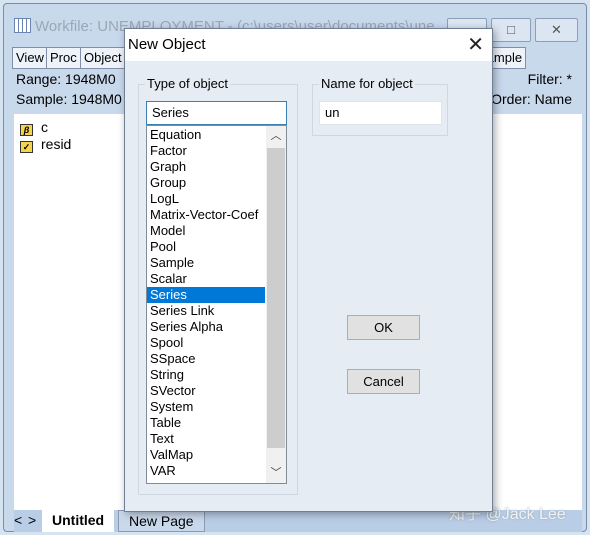  What do you see at coordinates (556, 30) in the screenshot?
I see `close-window-button: ✕` at bounding box center [556, 30].